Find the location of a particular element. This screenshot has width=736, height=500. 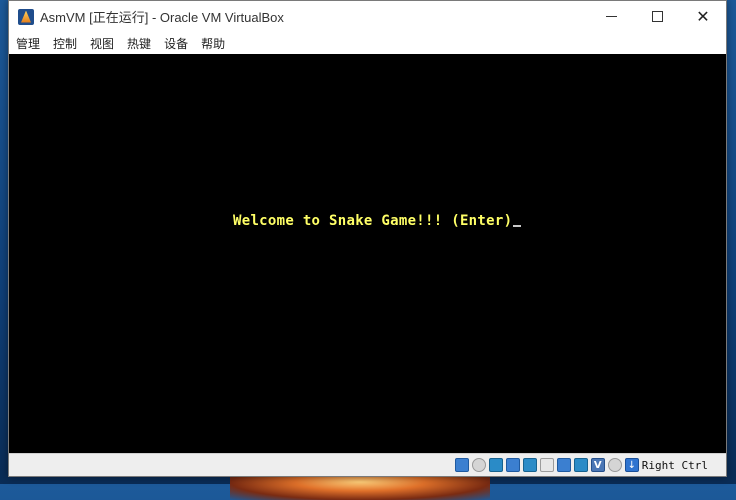

vm-console-line: Welcome to Snake Game!!! (Enter) is located at coordinates (377, 221).